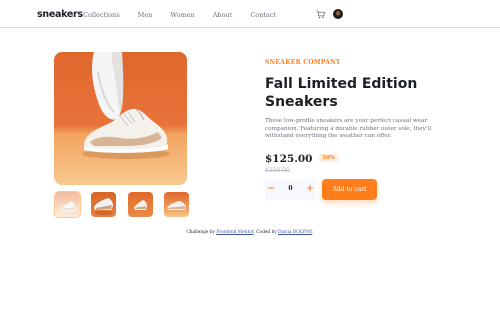 The height and width of the screenshot is (313, 500). Describe the element at coordinates (145, 15) in the screenshot. I see `nav-link-men: Men` at that location.